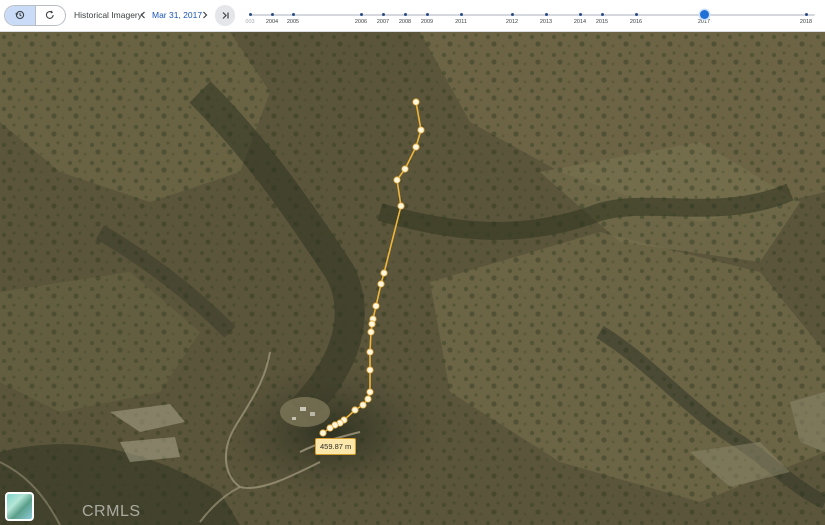  I want to click on timeline-year-label: 2011, so click(461, 22).